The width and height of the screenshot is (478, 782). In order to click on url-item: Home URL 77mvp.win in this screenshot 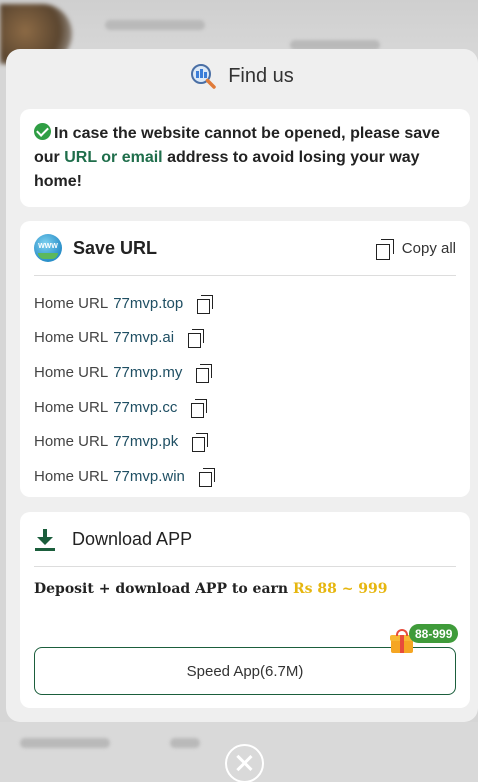, I will do `click(245, 476)`.